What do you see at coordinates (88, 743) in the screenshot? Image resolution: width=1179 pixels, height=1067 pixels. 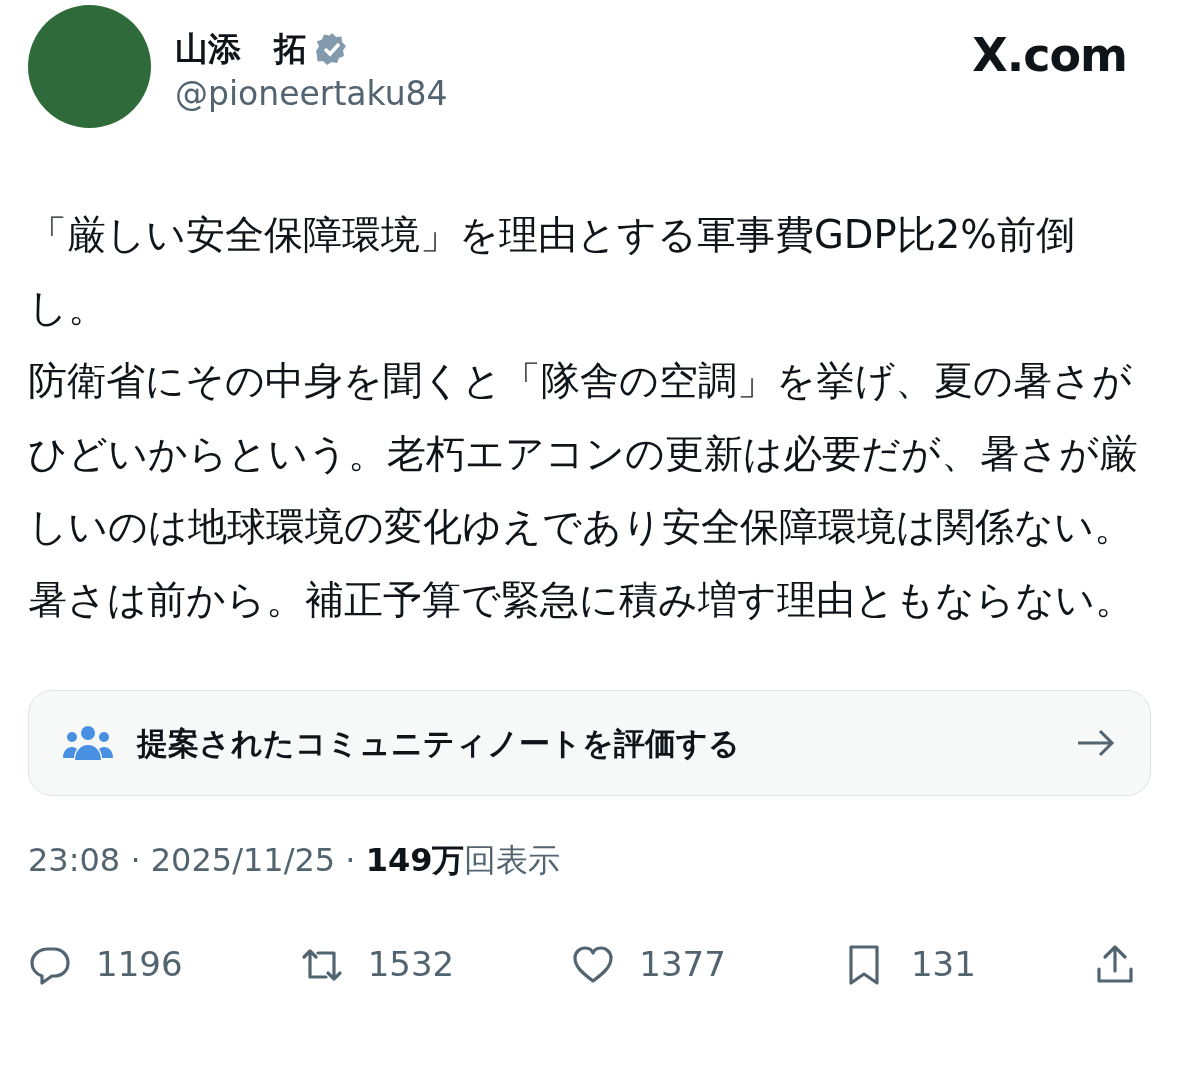 I see `people-icon` at bounding box center [88, 743].